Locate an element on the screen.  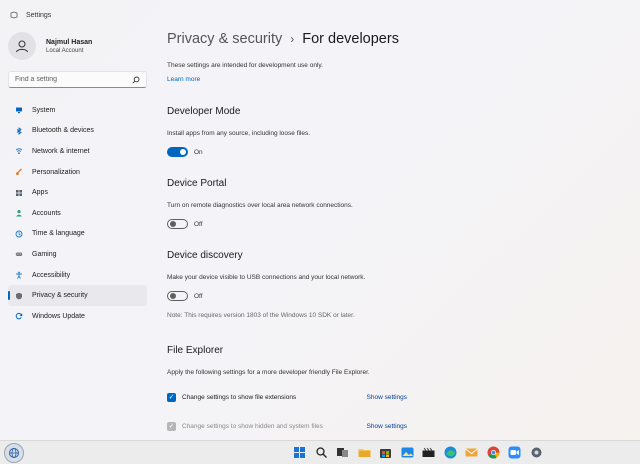
sidebar-item-label: Privacy & security is located at coordinates (60, 296).